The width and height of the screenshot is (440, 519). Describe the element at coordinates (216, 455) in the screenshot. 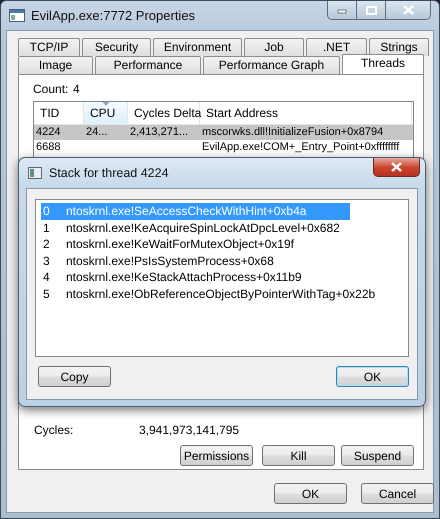

I see `thread-action-button: Permissions` at that location.